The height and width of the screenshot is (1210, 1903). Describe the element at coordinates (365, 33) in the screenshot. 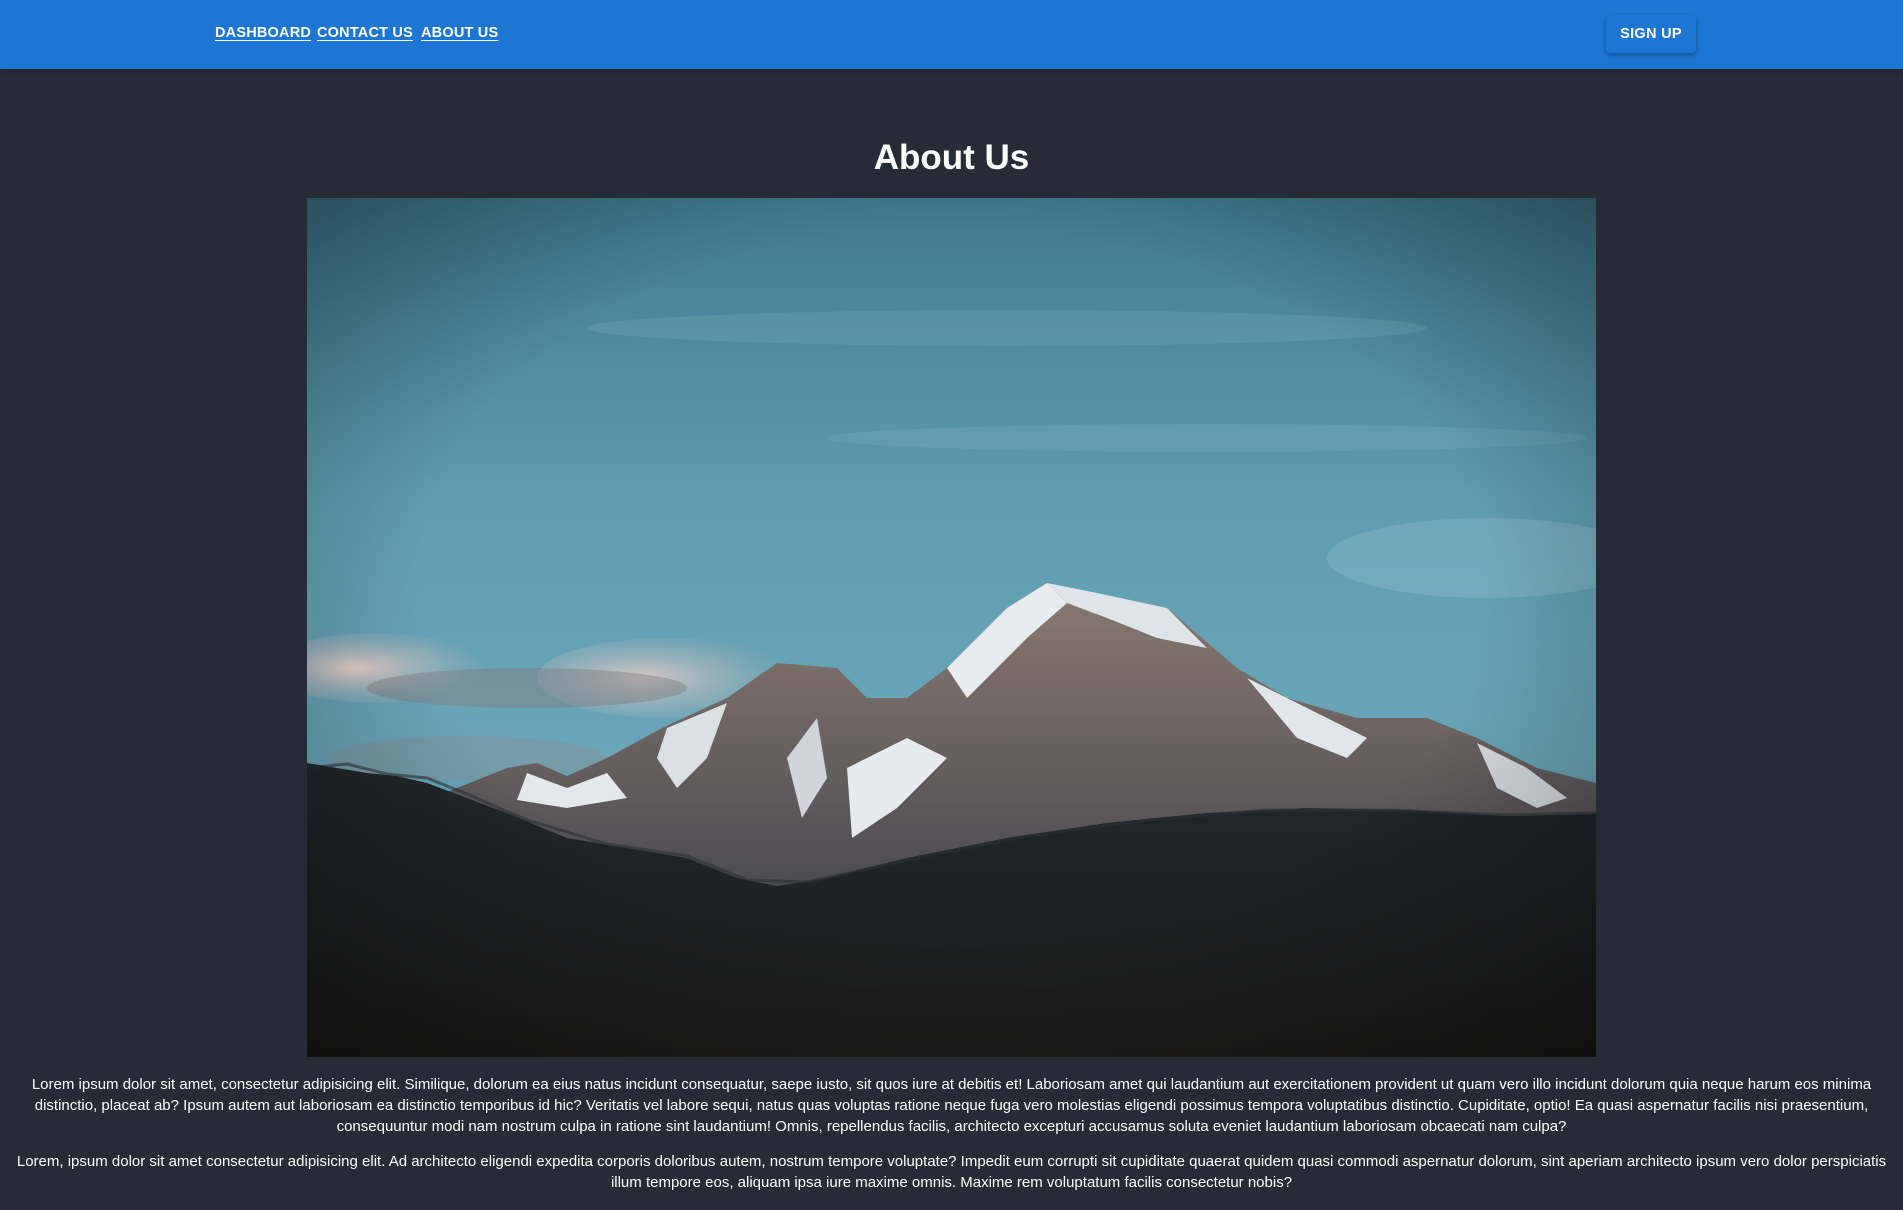

I see `nav-link-contact-us: CONTACT US` at that location.